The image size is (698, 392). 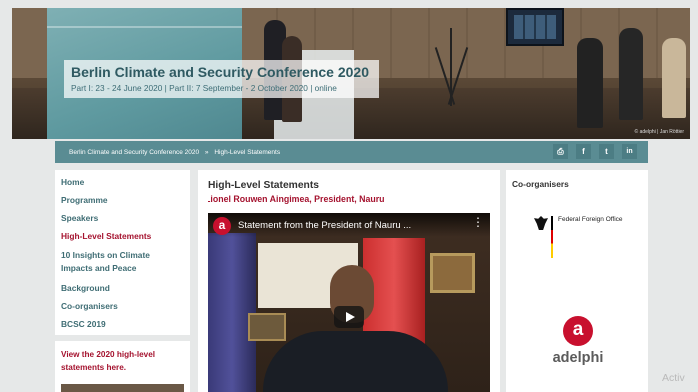 What do you see at coordinates (578, 358) in the screenshot?
I see `adelphi-wordmark: adelphi` at bounding box center [578, 358].